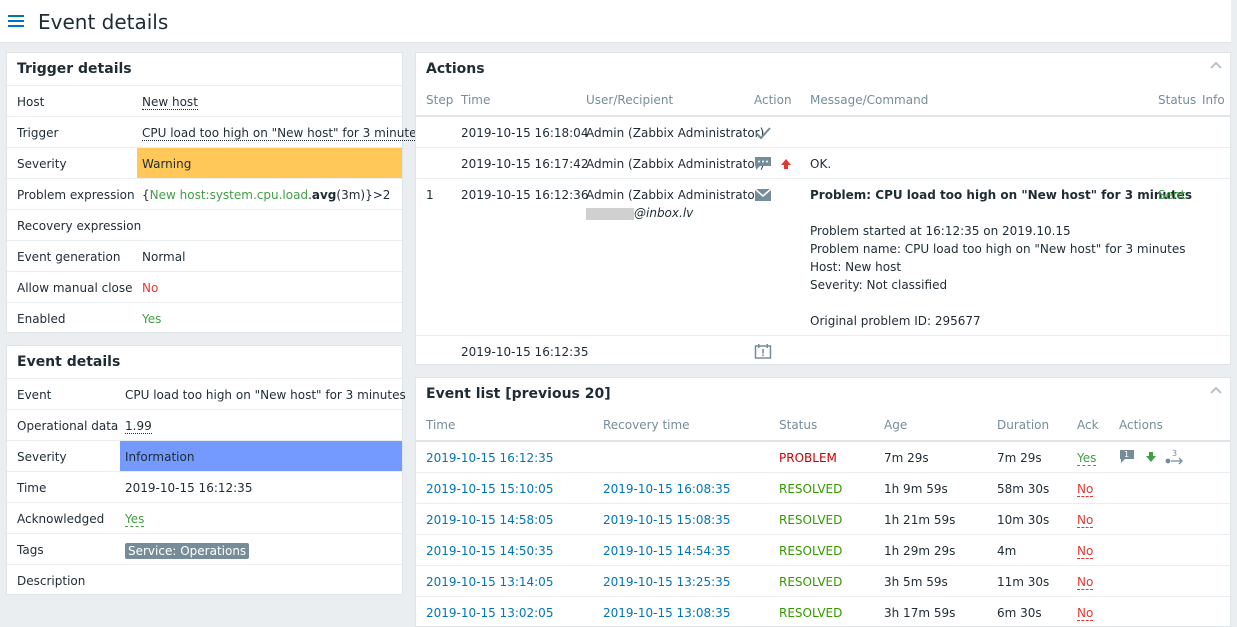 Image resolution: width=1237 pixels, height=627 pixels. Describe the element at coordinates (1151, 457) in the screenshot. I see `severity-down-icon` at that location.